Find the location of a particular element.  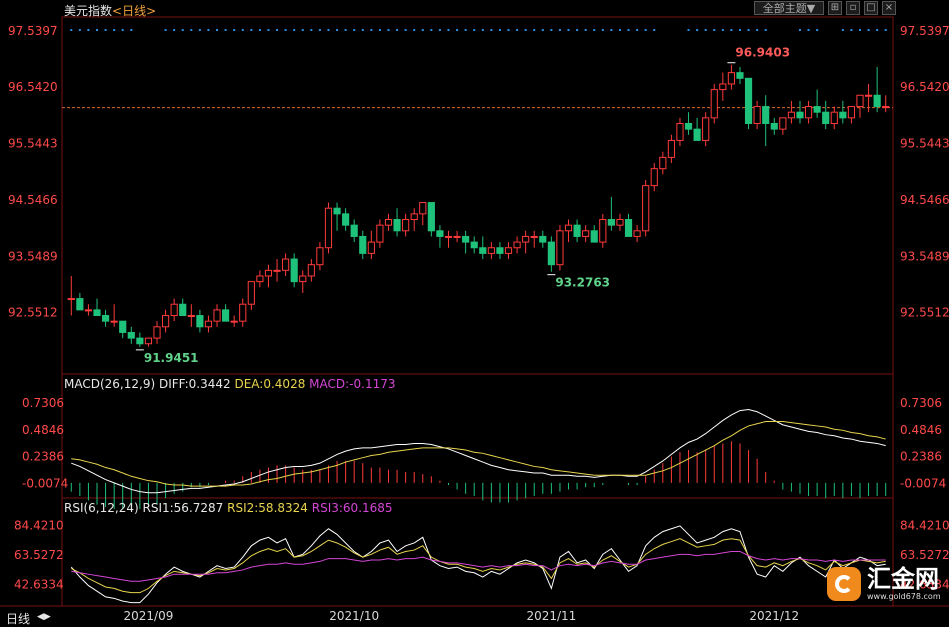

rsi-tick-left-0: 84.4210 is located at coordinates (39, 525).